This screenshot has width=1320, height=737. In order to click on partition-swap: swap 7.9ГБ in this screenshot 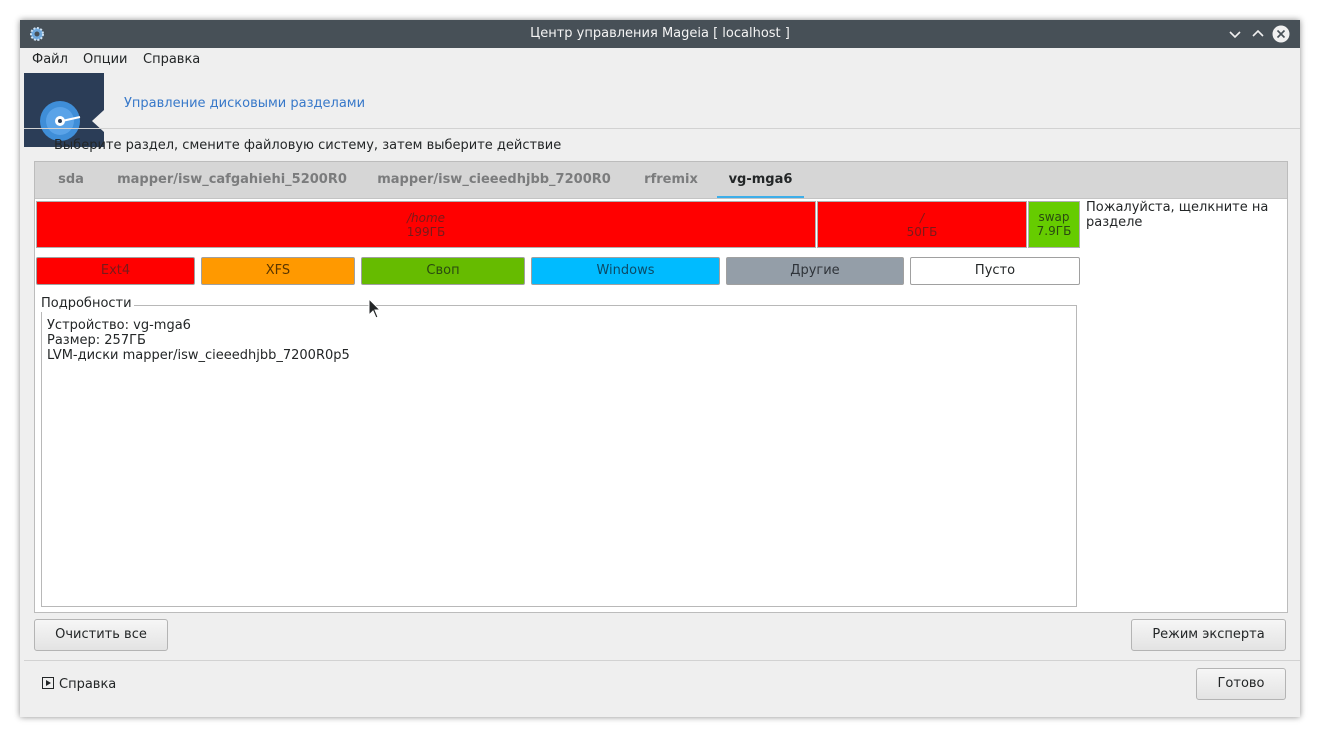, I will do `click(1054, 224)`.